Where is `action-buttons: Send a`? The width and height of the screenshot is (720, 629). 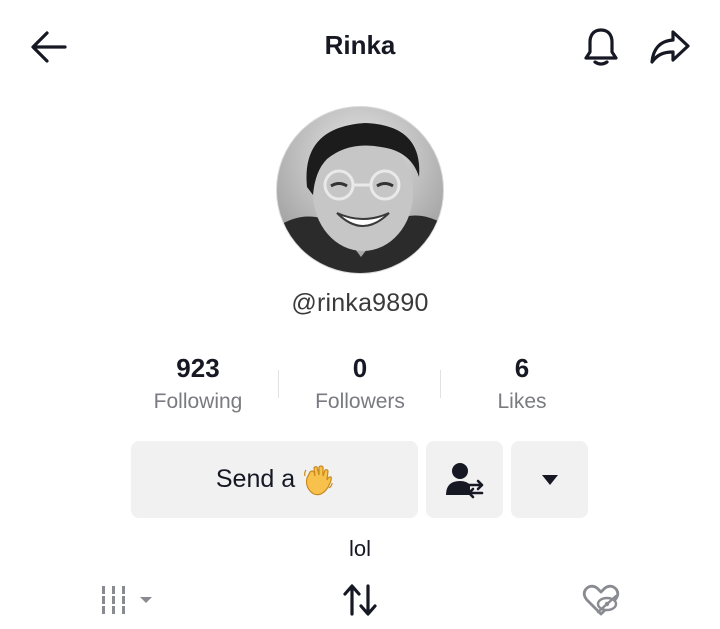 action-buttons: Send a is located at coordinates (360, 479).